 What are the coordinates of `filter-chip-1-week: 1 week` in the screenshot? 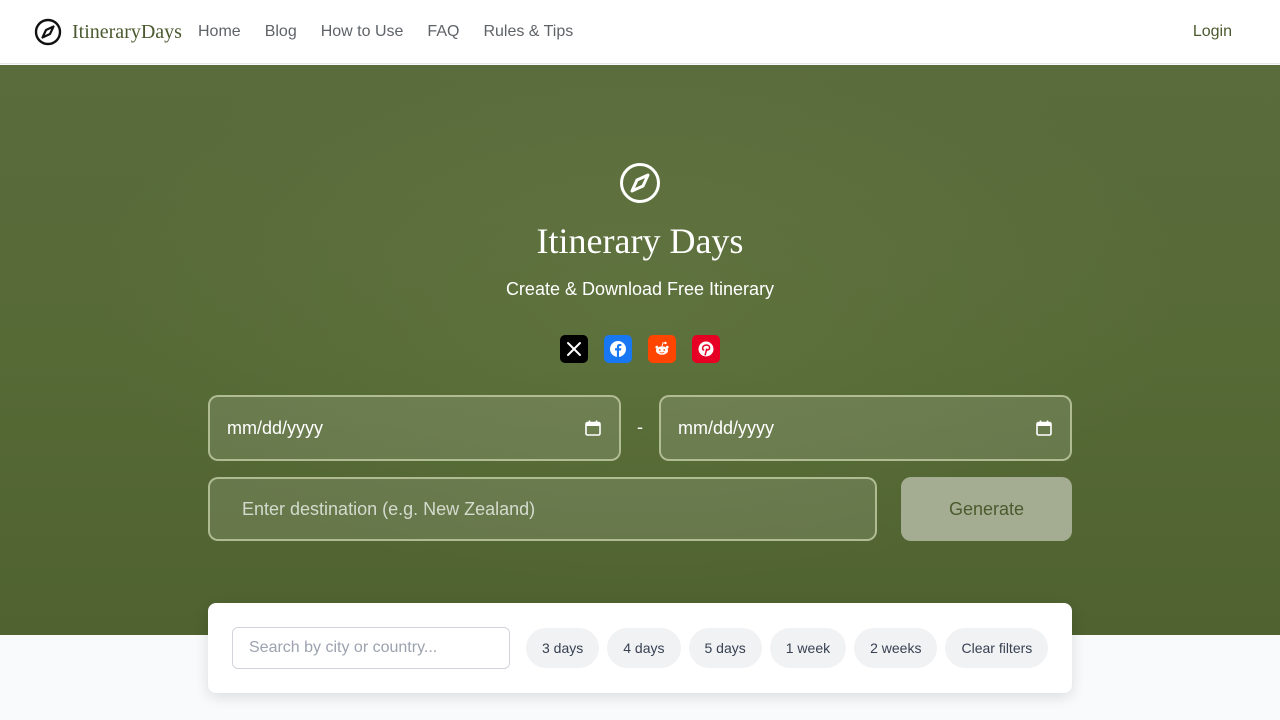 It's located at (808, 648).